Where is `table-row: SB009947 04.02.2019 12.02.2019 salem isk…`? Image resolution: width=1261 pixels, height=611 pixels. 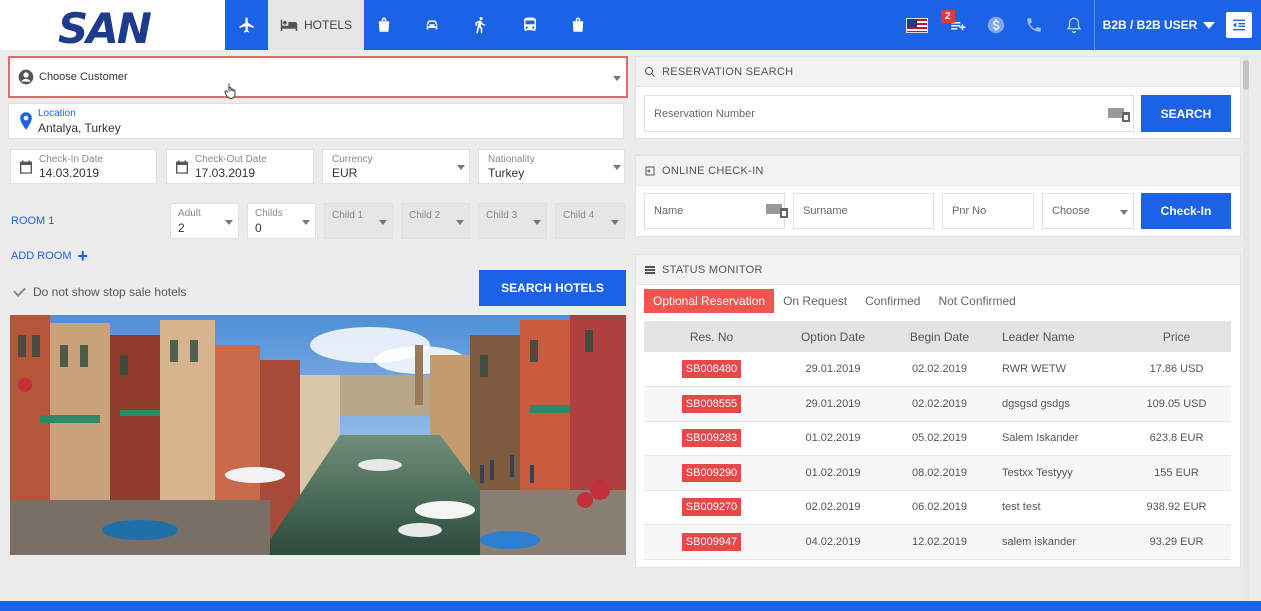
table-row: SB009947 04.02.2019 12.02.2019 salem isk… is located at coordinates (937, 542).